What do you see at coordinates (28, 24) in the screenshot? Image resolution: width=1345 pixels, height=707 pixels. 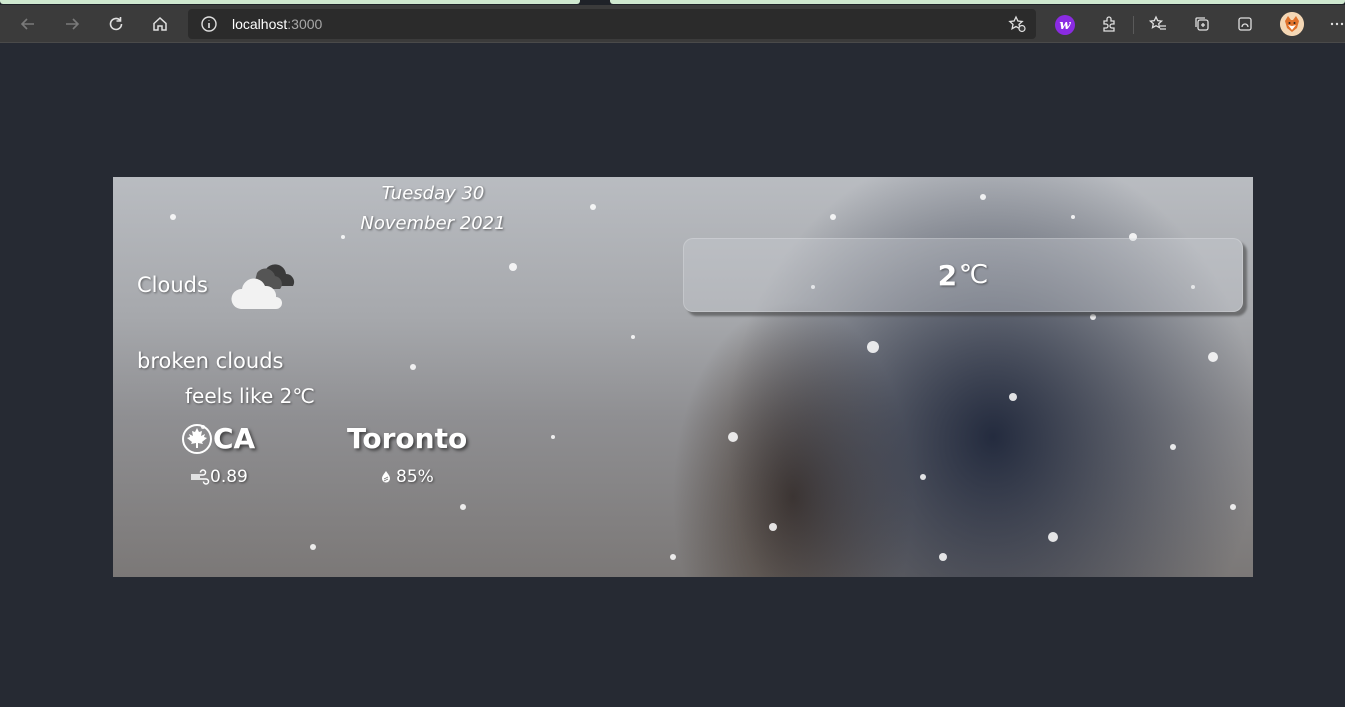 I see `back-icon` at bounding box center [28, 24].